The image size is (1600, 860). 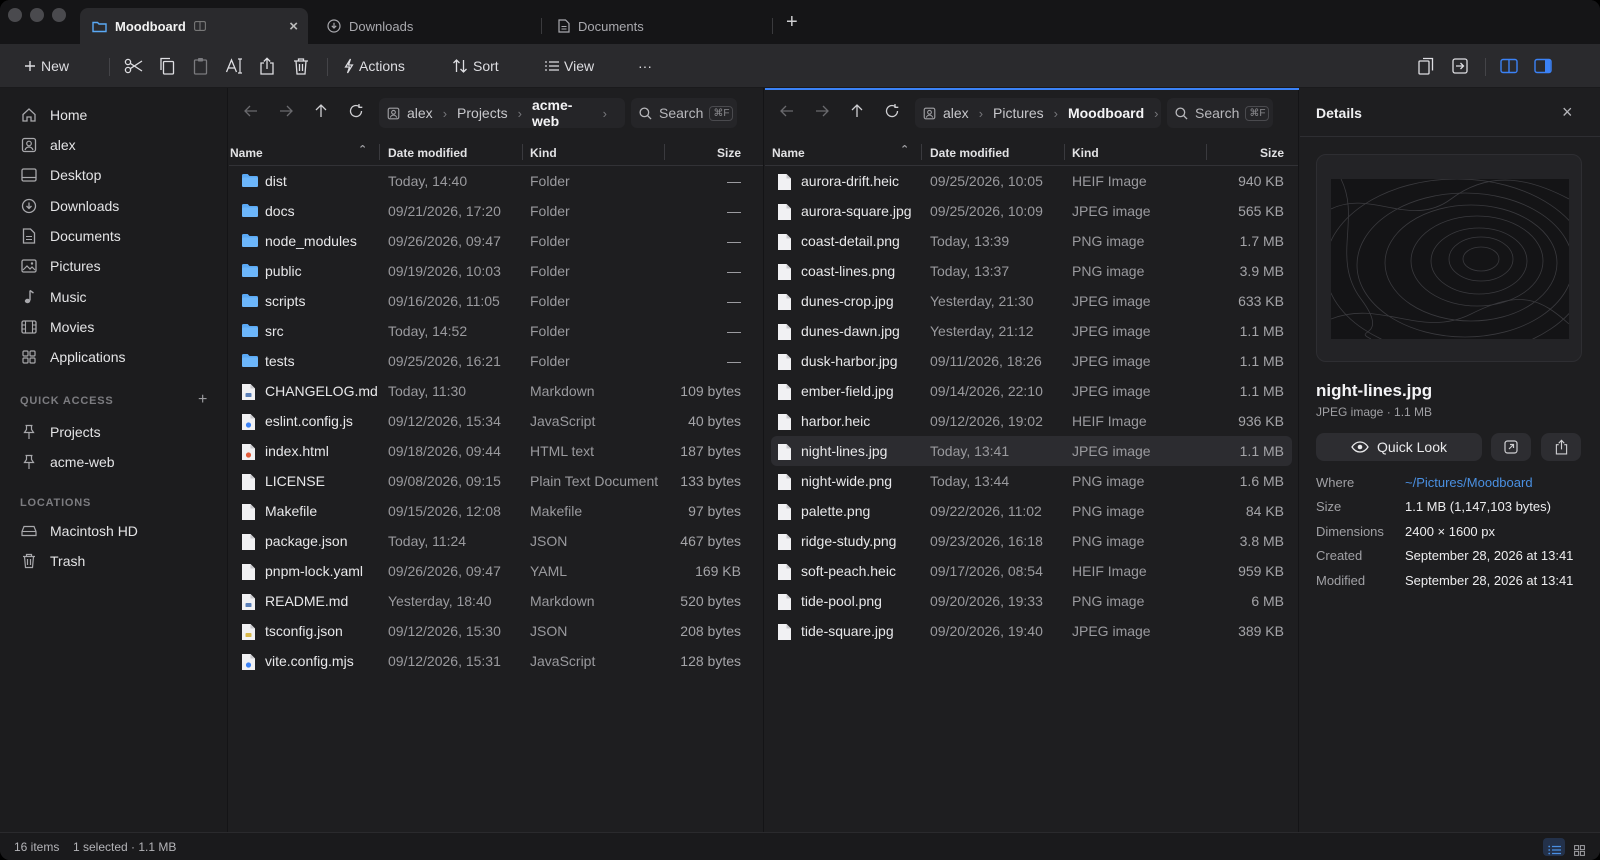 I want to click on sidebar-item-projects: Projects, so click(x=60, y=432).